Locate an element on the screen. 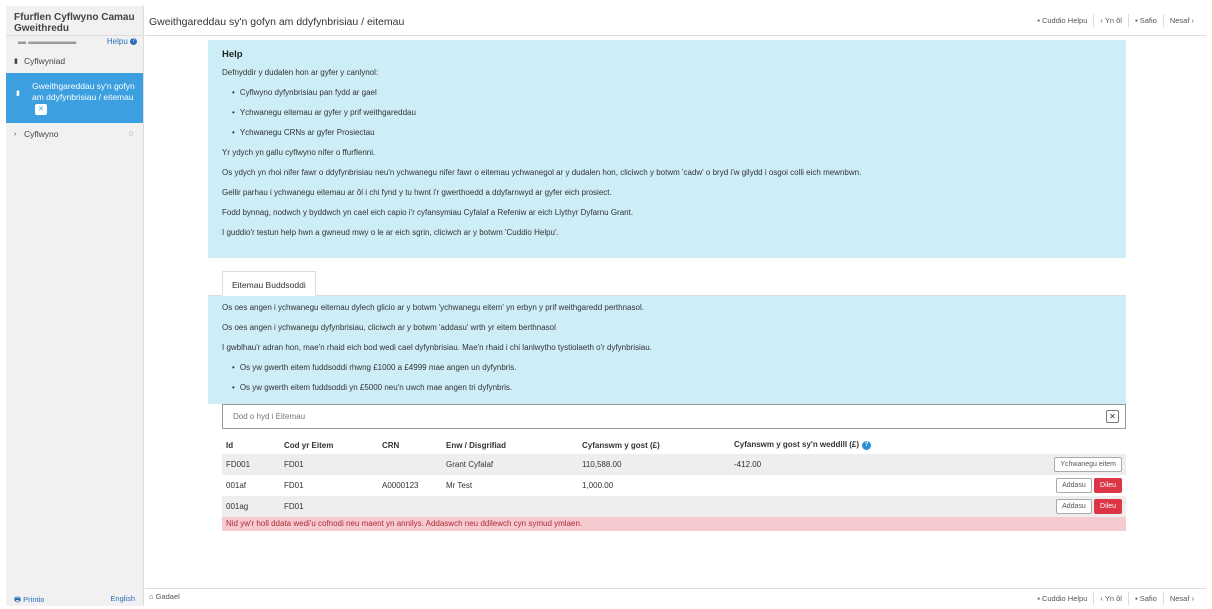 Image resolution: width=1212 pixels, height=609 pixels. print-label: Printio is located at coordinates (34, 599).